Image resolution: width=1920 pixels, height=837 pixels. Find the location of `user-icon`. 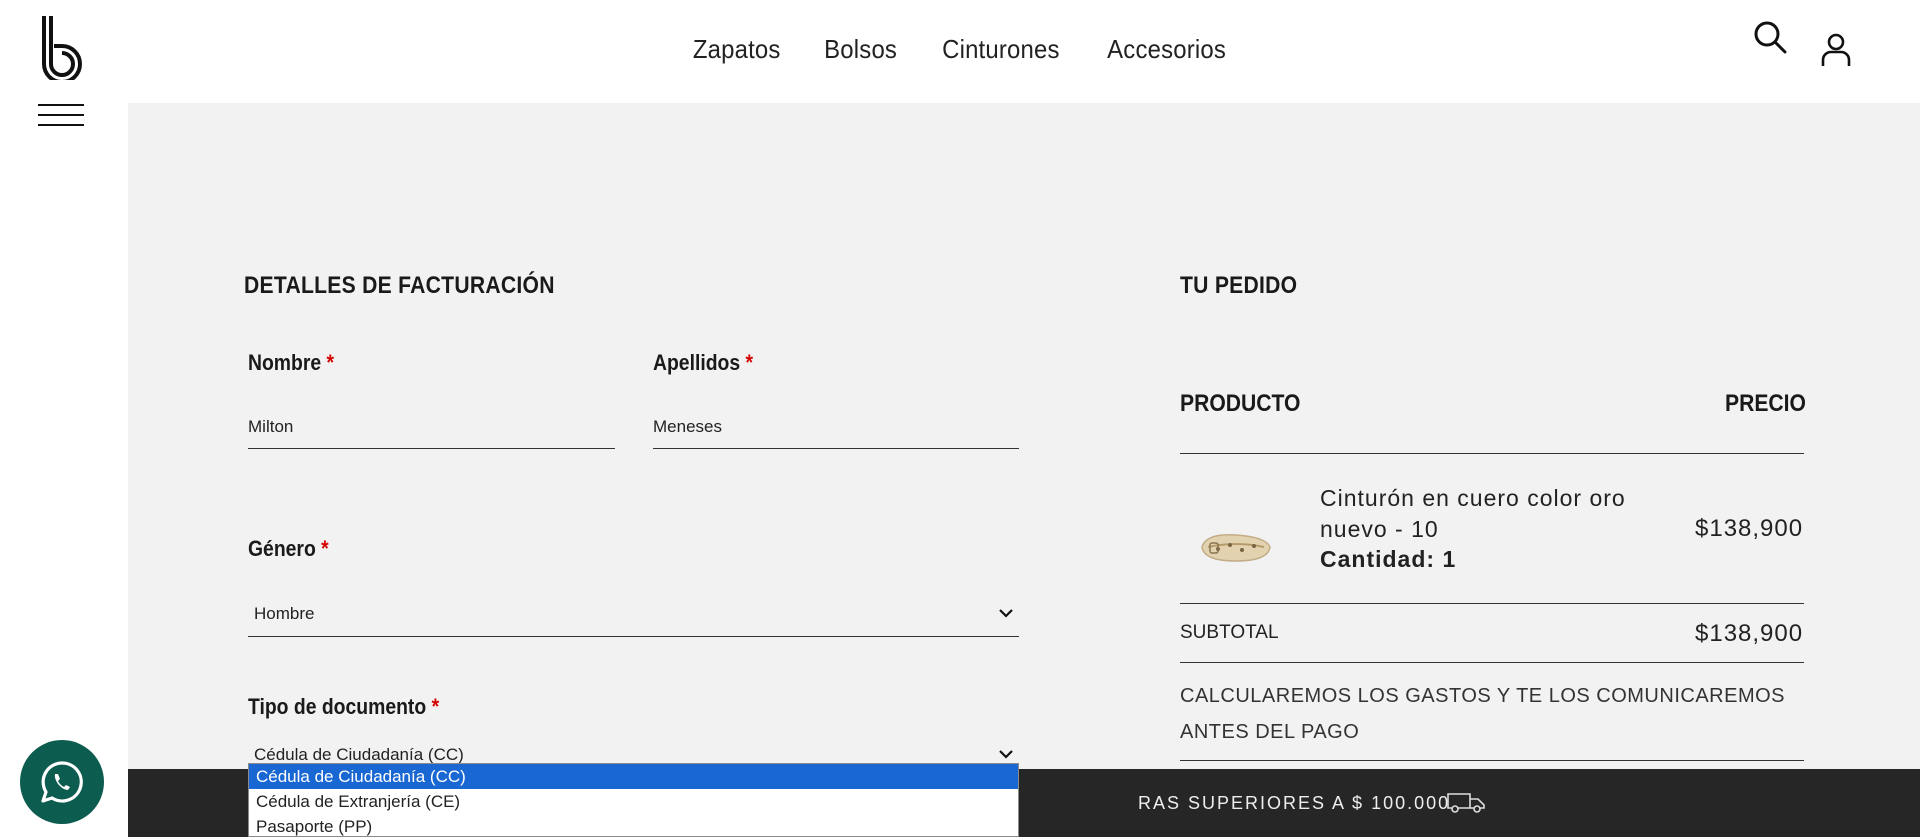

user-icon is located at coordinates (1836, 50).